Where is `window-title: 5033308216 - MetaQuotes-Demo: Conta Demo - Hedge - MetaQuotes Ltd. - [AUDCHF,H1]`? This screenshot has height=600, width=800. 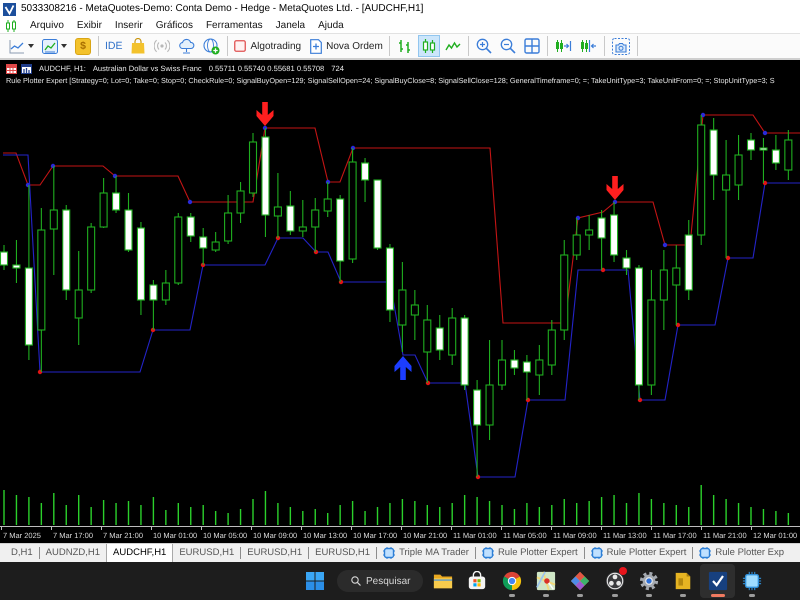
window-title: 5033308216 - MetaQuotes-Demo: Conta Demo - Hedge - MetaQuotes Ltd. - [AUDCHF,H1] is located at coordinates (222, 9).